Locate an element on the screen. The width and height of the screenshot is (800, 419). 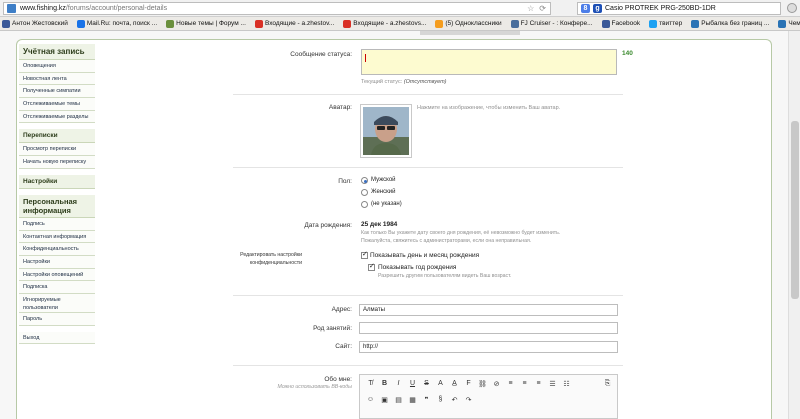
google-icon: g is located at coordinates (597, 8).